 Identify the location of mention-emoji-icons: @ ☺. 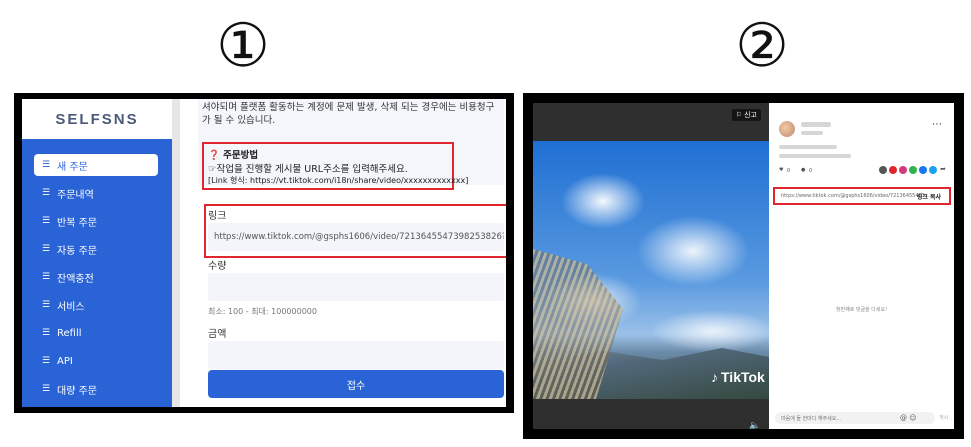
(908, 418).